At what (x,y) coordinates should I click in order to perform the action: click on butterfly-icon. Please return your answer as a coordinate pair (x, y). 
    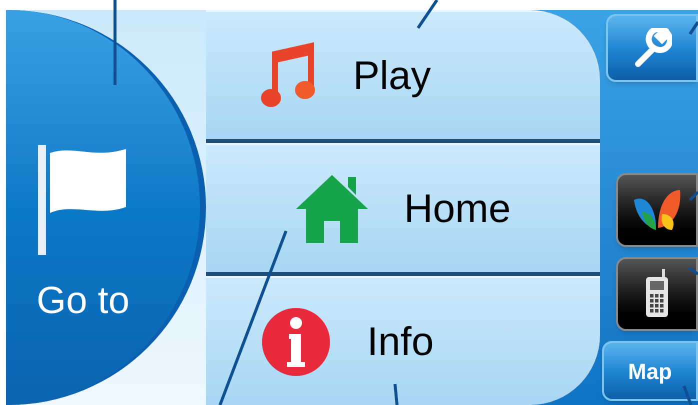
    Looking at the image, I should click on (657, 210).